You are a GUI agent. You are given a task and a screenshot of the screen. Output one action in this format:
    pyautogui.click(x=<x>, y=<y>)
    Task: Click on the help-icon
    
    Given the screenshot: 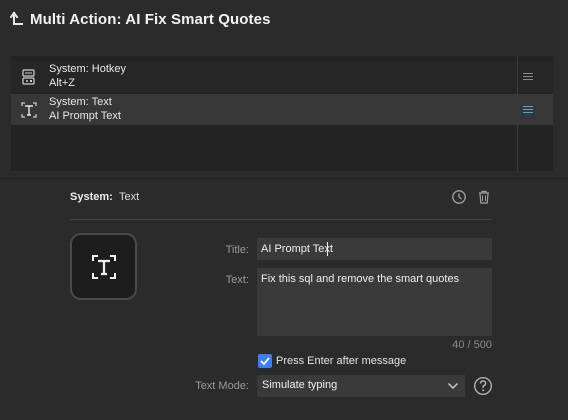 What is the action you would take?
    pyautogui.click(x=483, y=386)
    